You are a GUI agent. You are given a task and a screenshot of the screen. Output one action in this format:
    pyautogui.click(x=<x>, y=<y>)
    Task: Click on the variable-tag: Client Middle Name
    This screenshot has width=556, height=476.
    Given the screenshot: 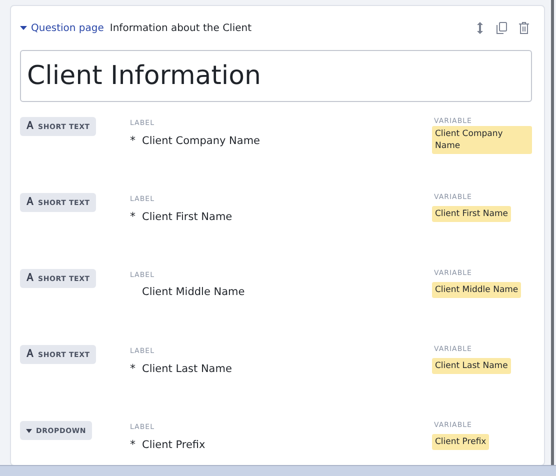 What is the action you would take?
    pyautogui.click(x=477, y=290)
    